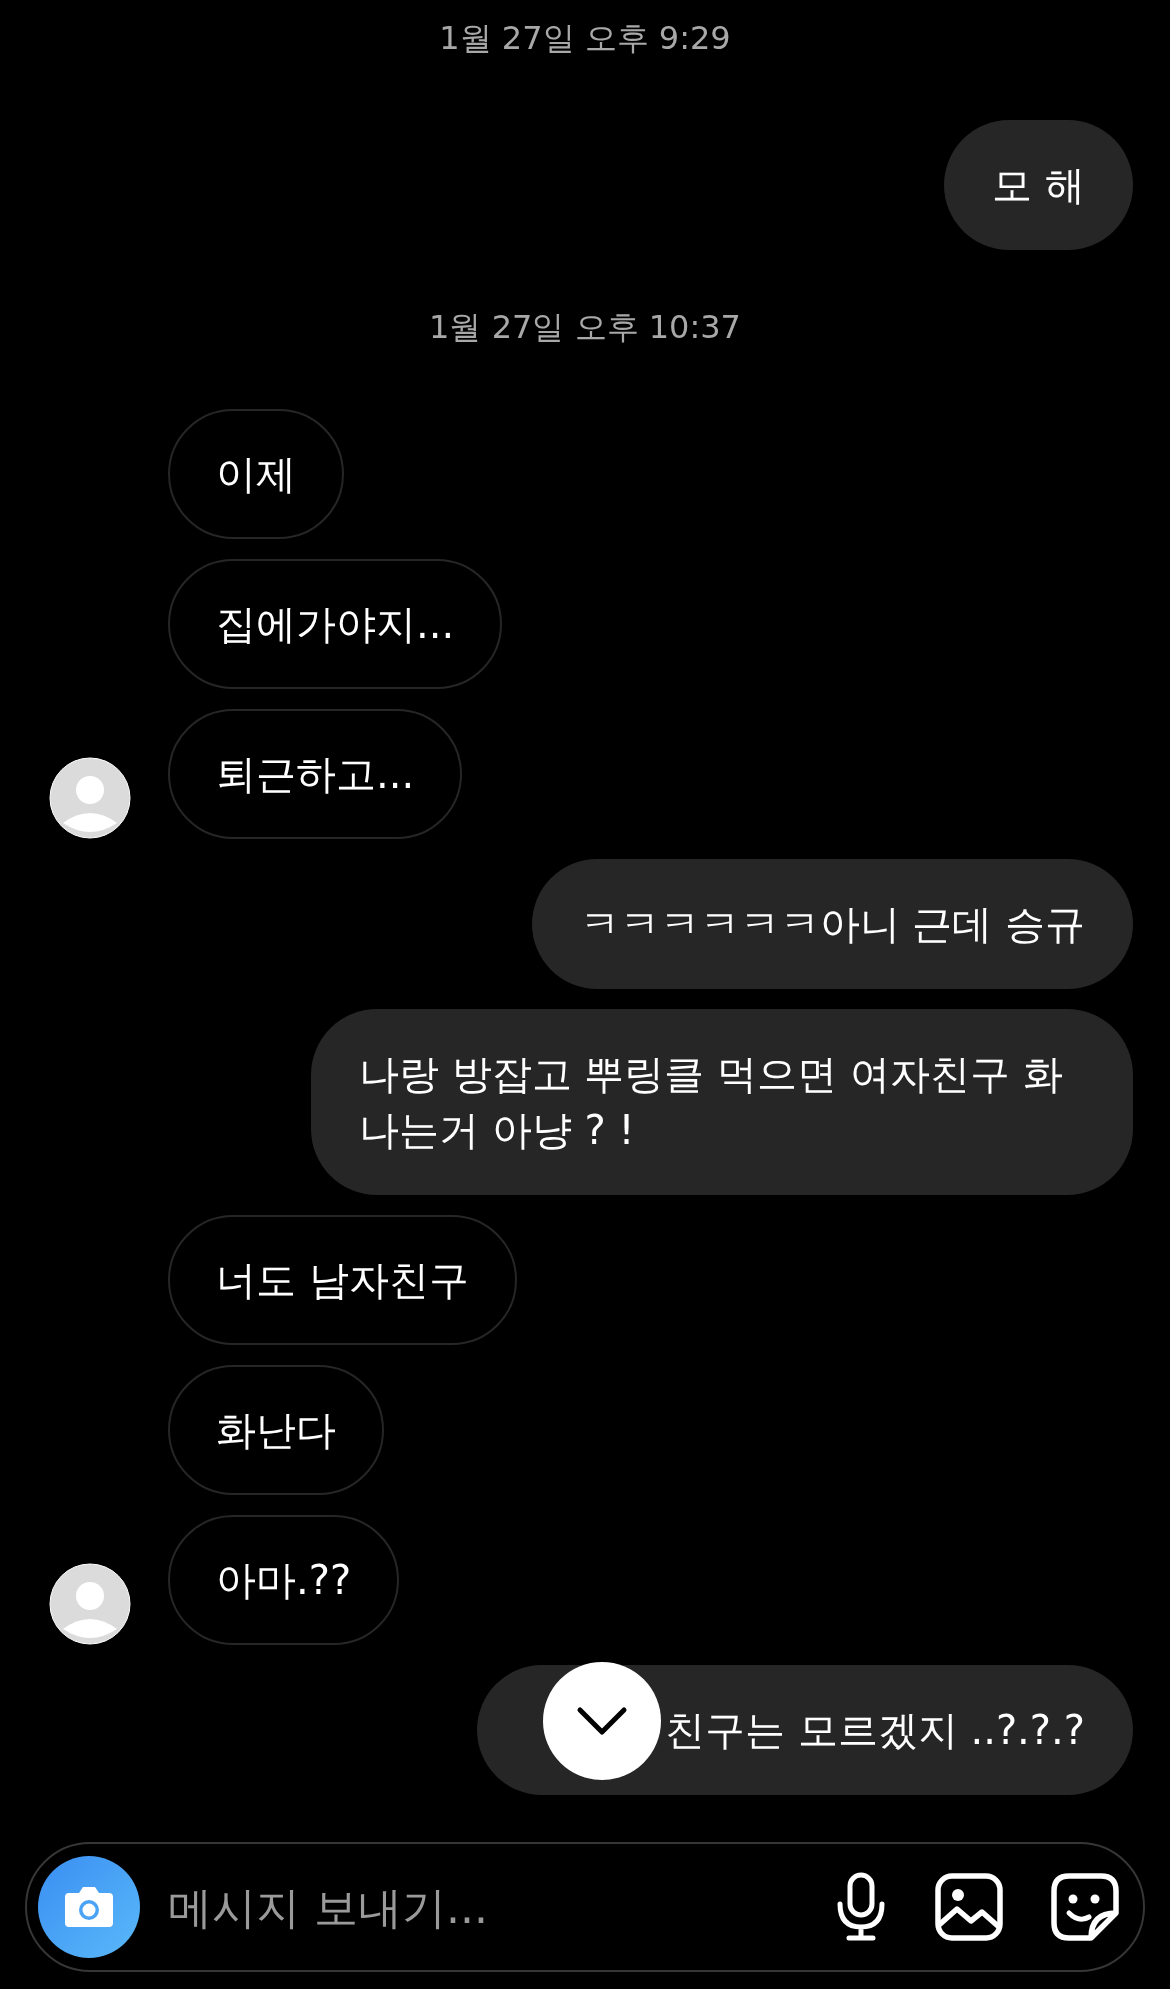 This screenshot has height=1989, width=1170. Describe the element at coordinates (861, 1907) in the screenshot. I see `microphone-icon` at that location.